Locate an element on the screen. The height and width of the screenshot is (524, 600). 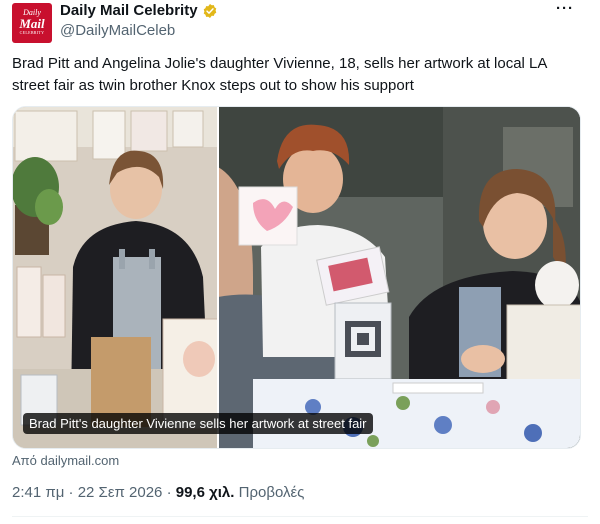
more-icon: ··· is located at coordinates (565, 8).